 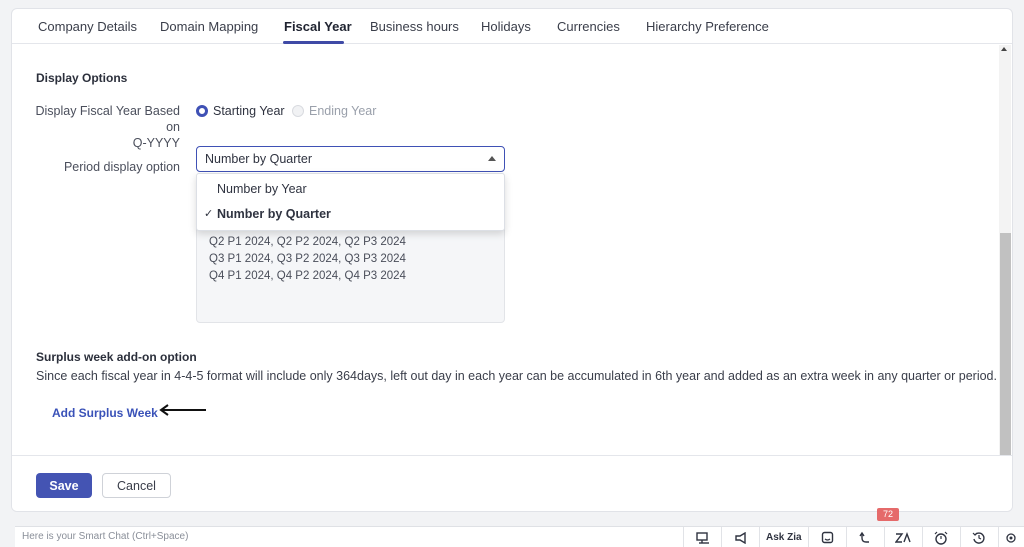 I want to click on period-display-label: Period display option, so click(x=121, y=167).